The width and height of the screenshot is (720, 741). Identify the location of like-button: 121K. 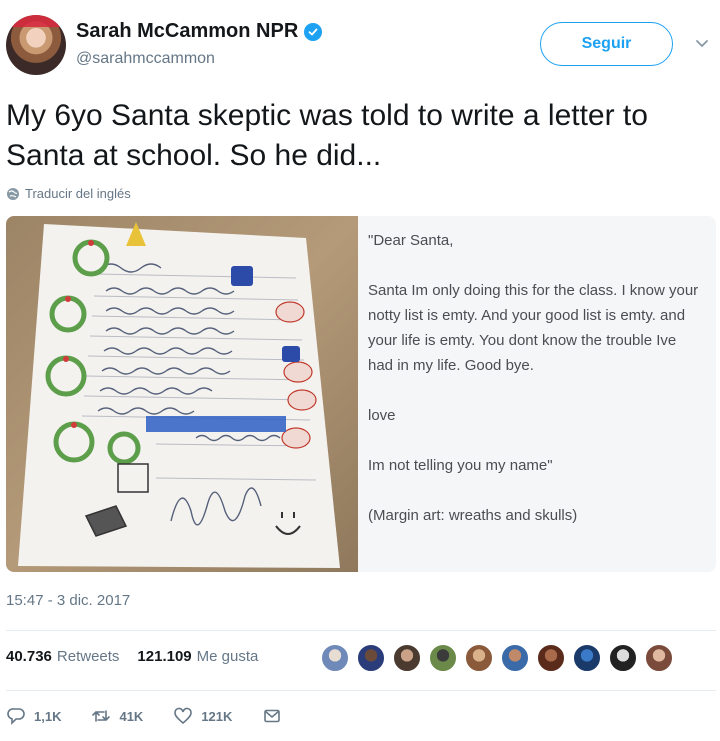
(202, 716).